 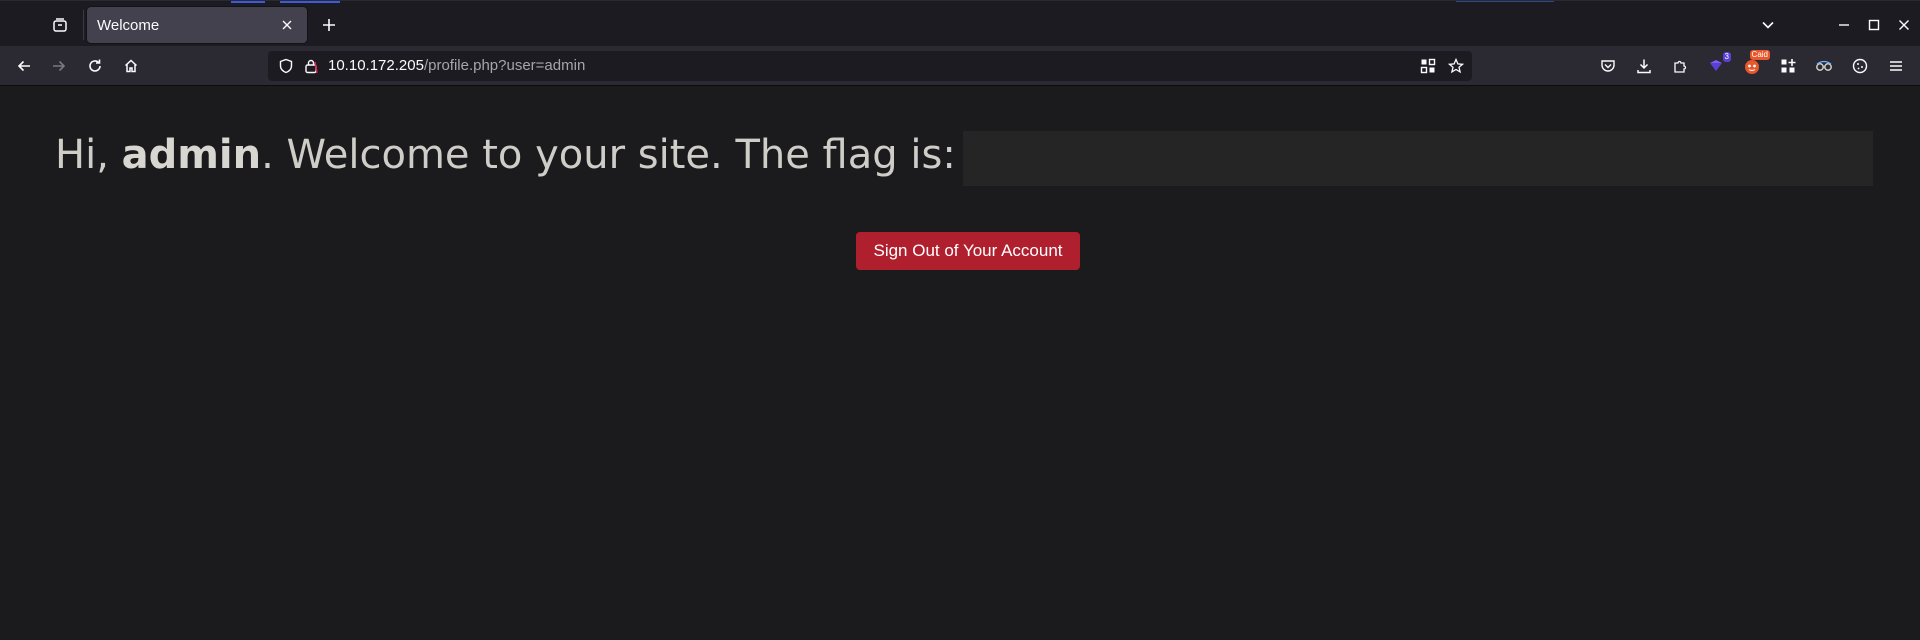 I want to click on tab-divider, so click(x=83, y=25).